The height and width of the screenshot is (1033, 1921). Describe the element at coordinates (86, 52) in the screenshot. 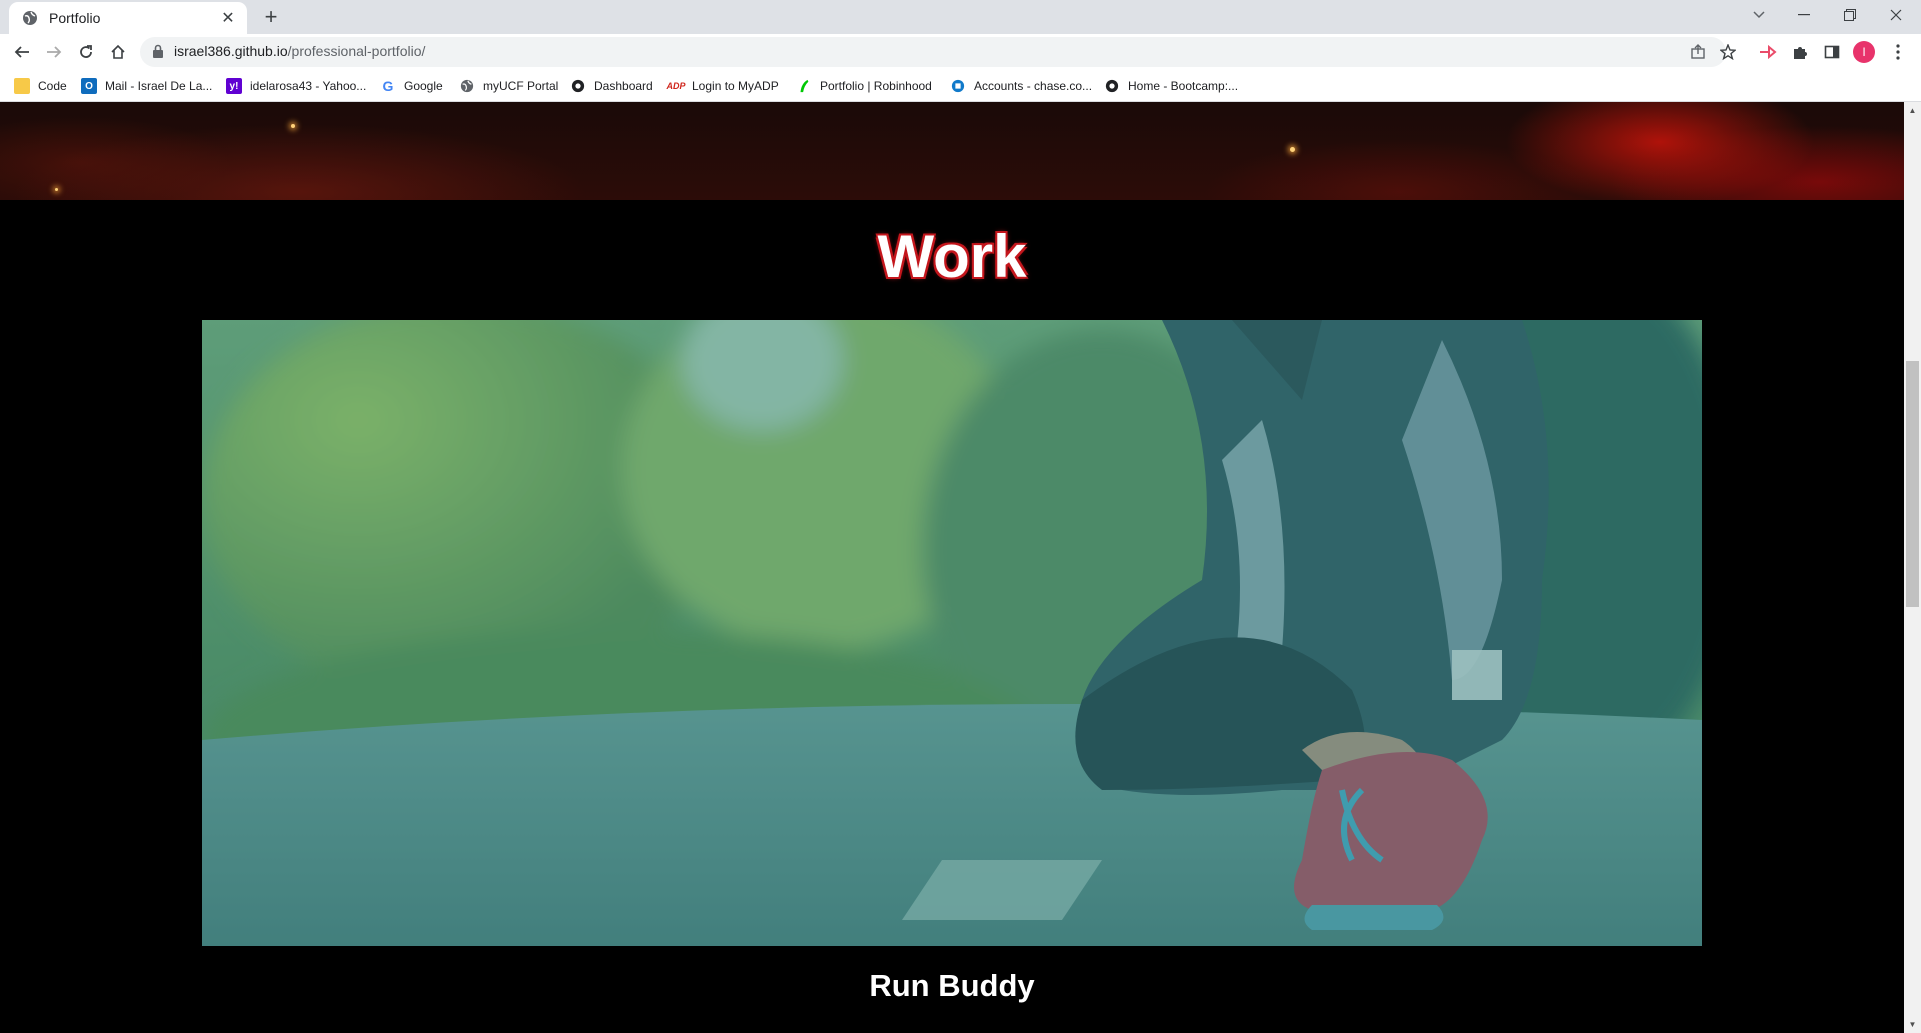

I see `reload-icon` at that location.